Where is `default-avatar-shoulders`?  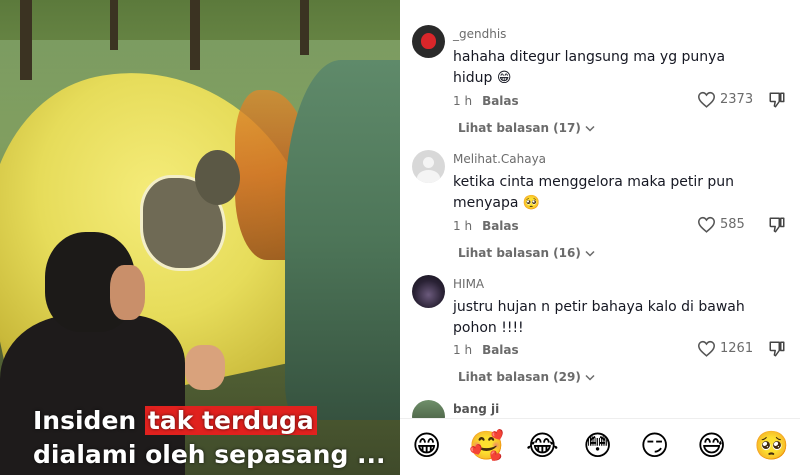
default-avatar-shoulders is located at coordinates (428, 176).